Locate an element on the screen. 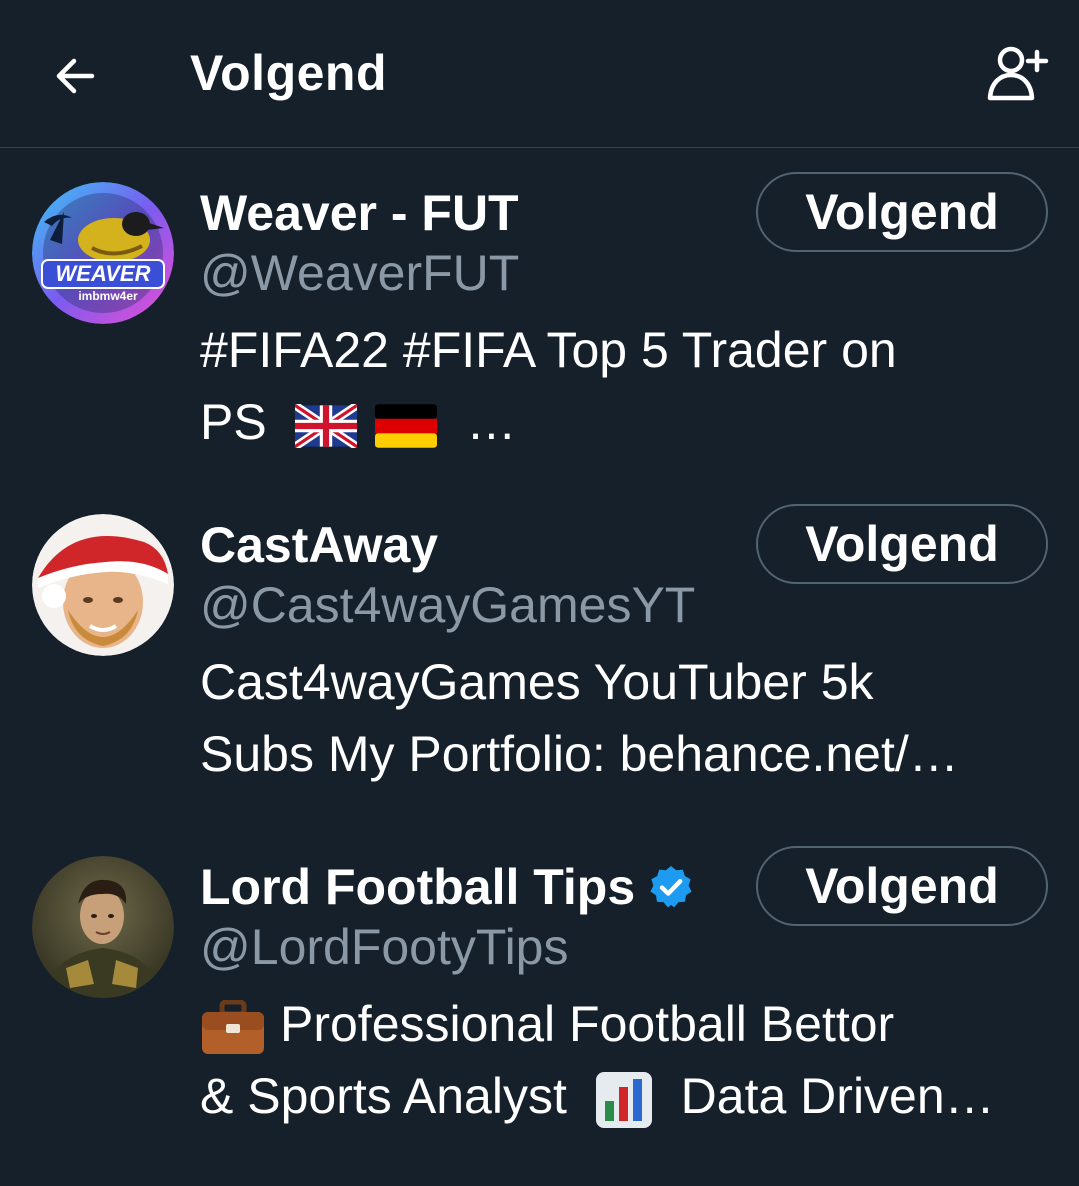  display-name: Lord Football Tips is located at coordinates (418, 887).